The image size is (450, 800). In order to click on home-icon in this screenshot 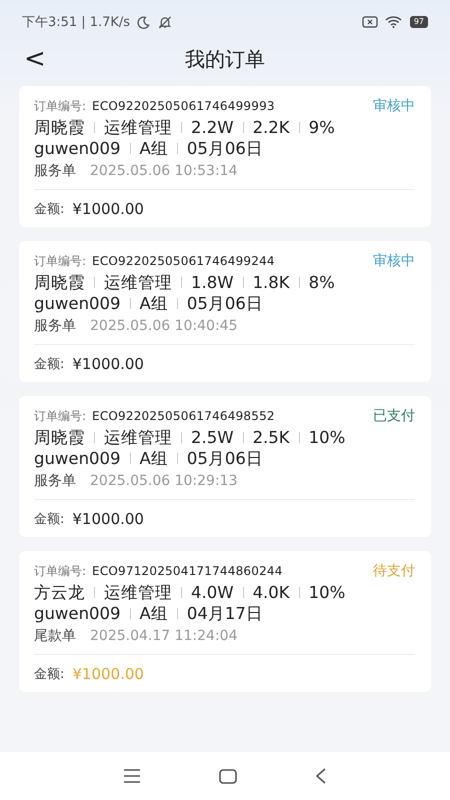, I will do `click(228, 776)`.